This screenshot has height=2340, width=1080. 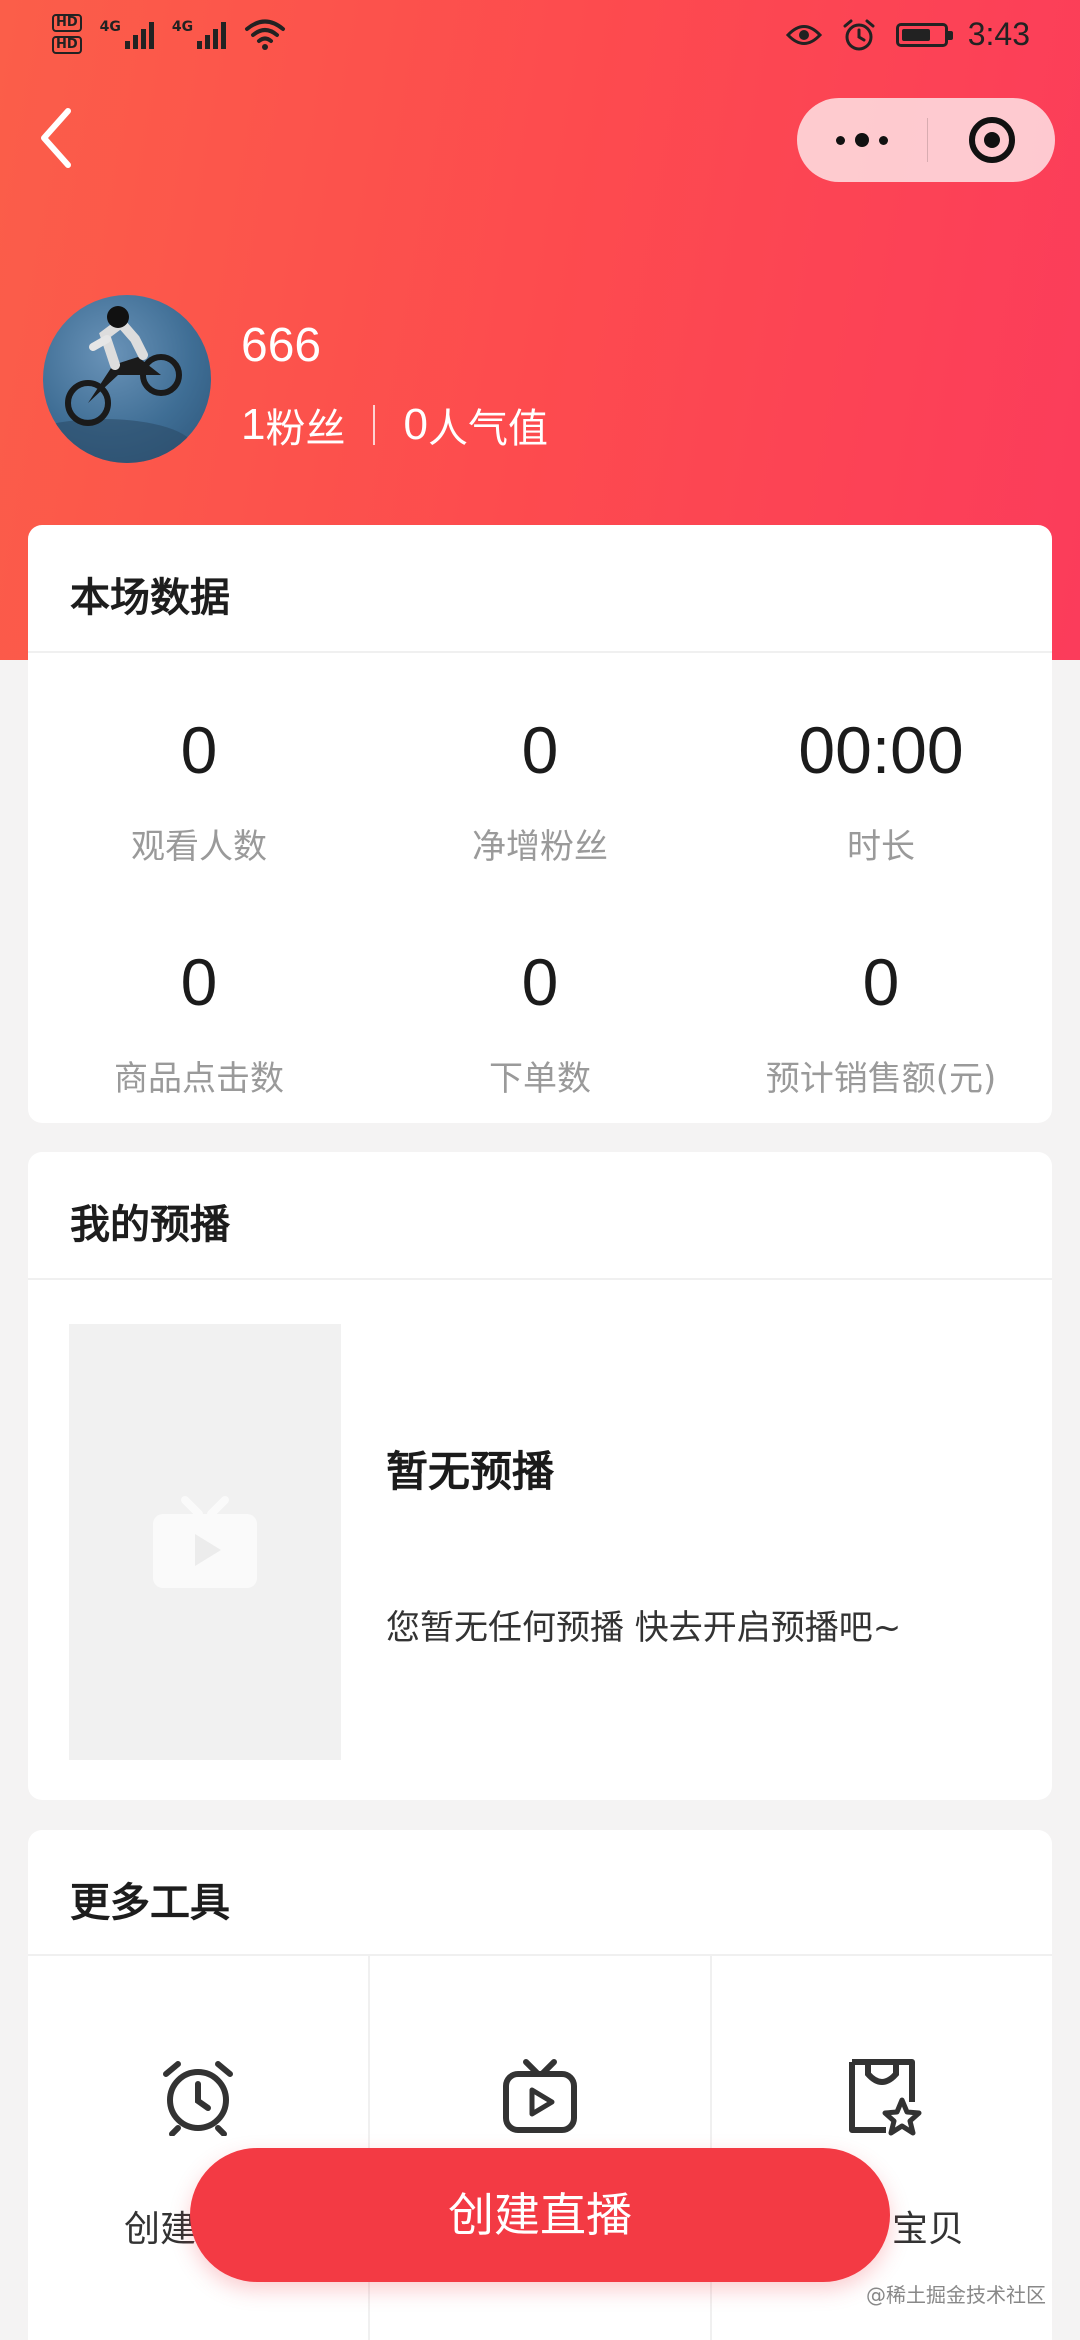 I want to click on chevron-left-icon, so click(x=56, y=138).